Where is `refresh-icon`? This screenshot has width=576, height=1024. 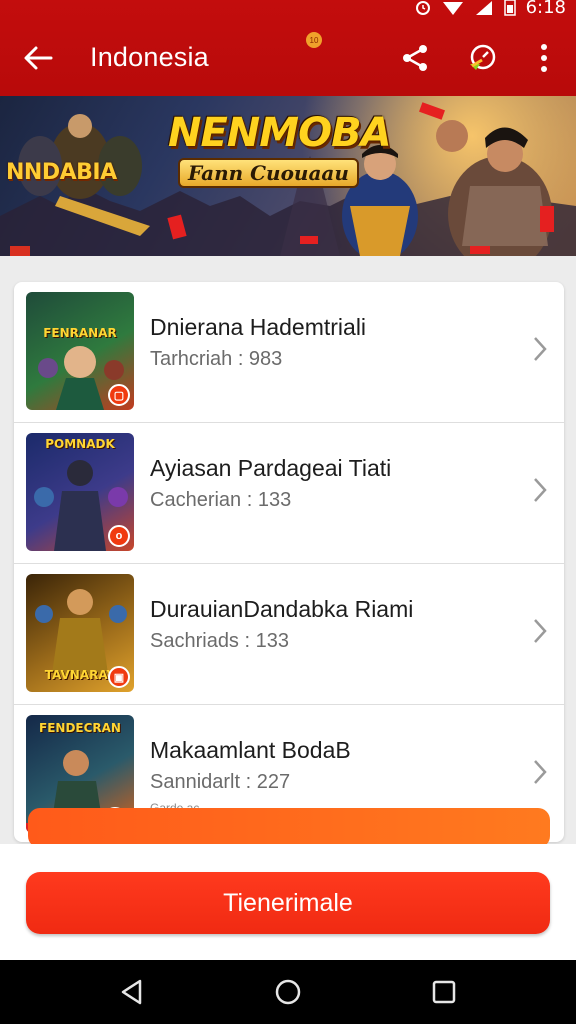 refresh-icon is located at coordinates (483, 57).